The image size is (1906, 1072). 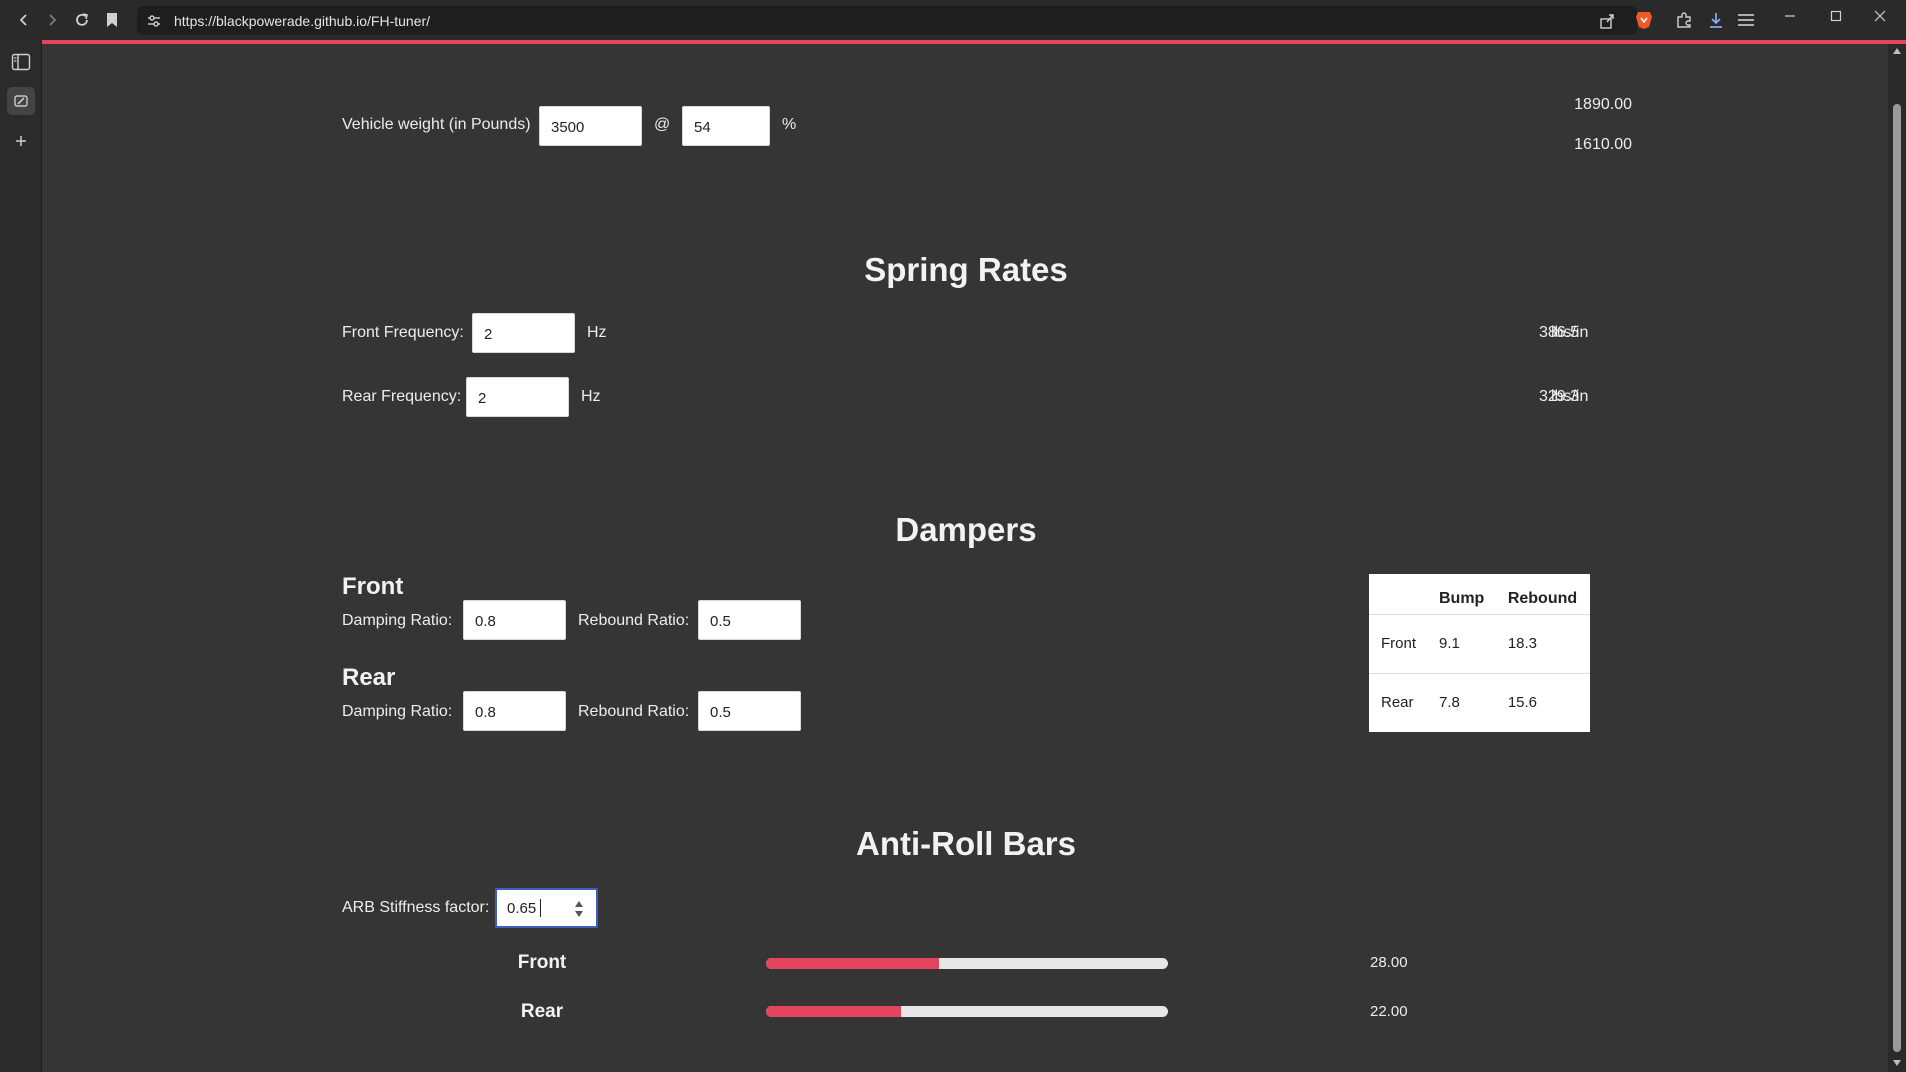 What do you see at coordinates (965, 843) in the screenshot?
I see `anti-roll-bars-heading: Anti-Roll Bars` at bounding box center [965, 843].